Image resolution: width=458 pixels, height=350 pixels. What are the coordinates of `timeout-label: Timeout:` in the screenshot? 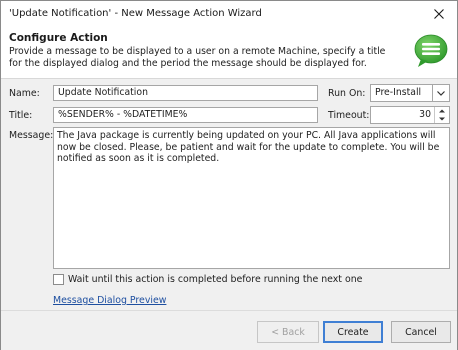 It's located at (349, 115).